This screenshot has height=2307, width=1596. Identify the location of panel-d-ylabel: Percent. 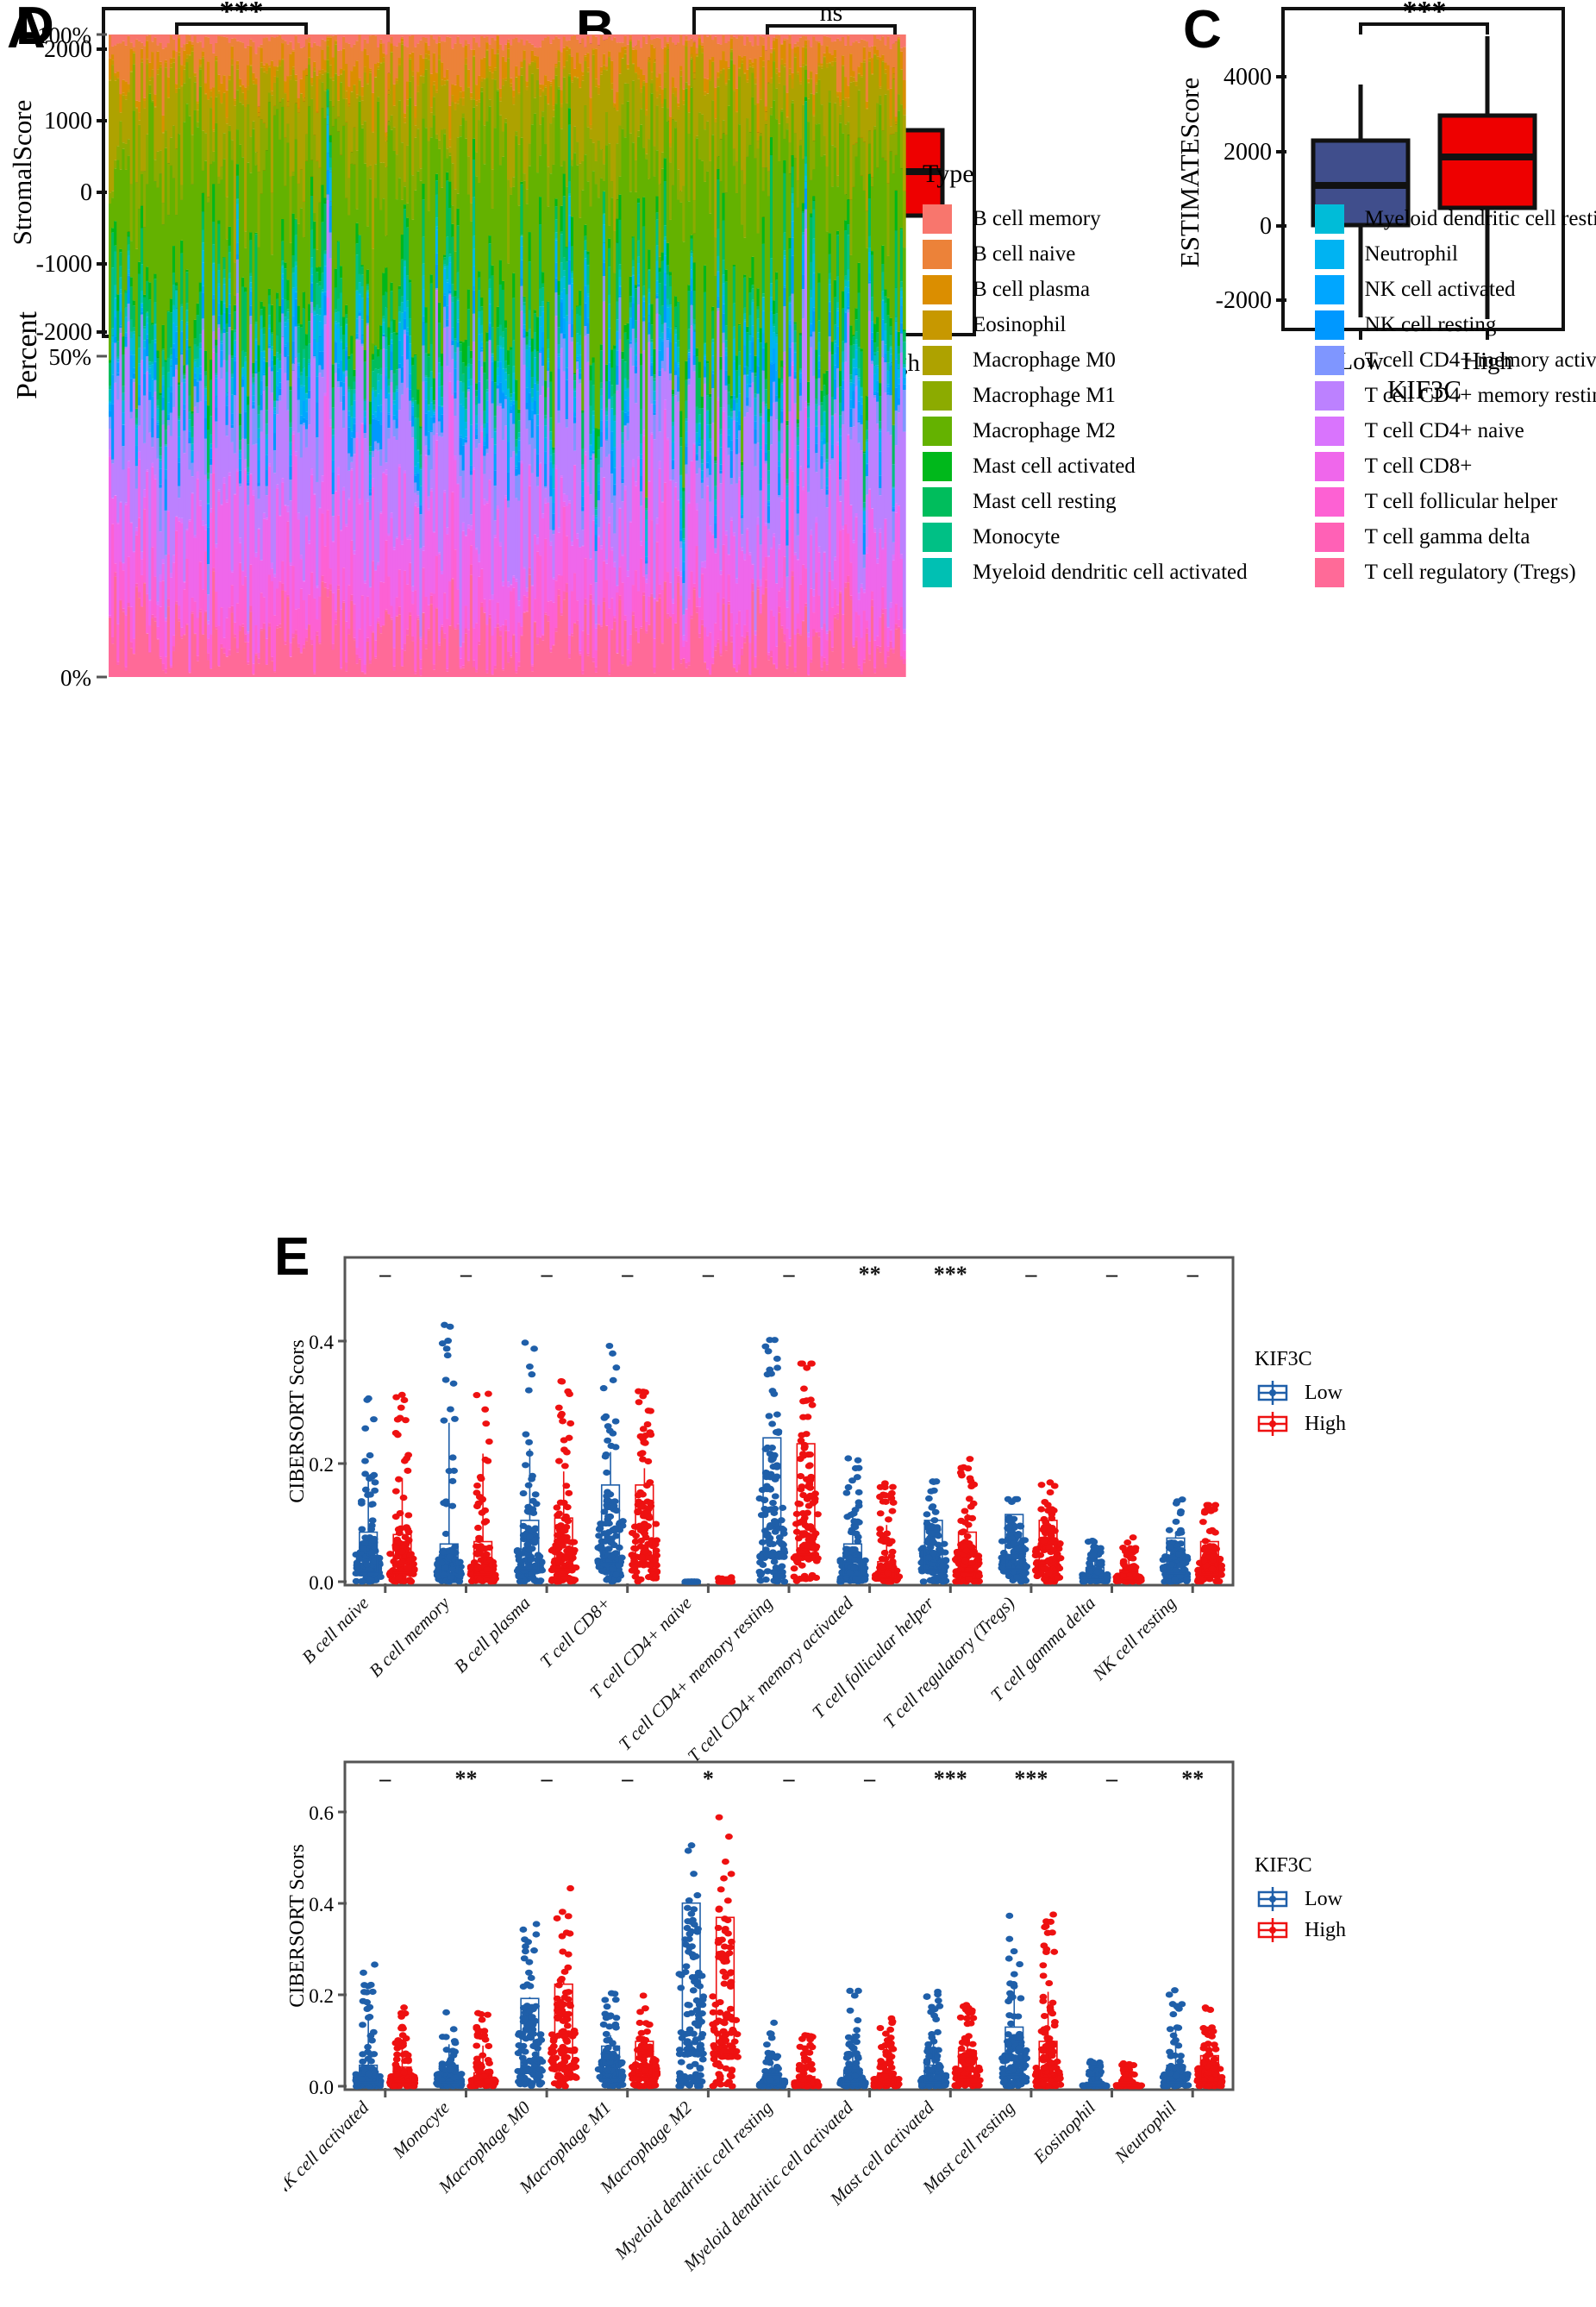
(27, 354).